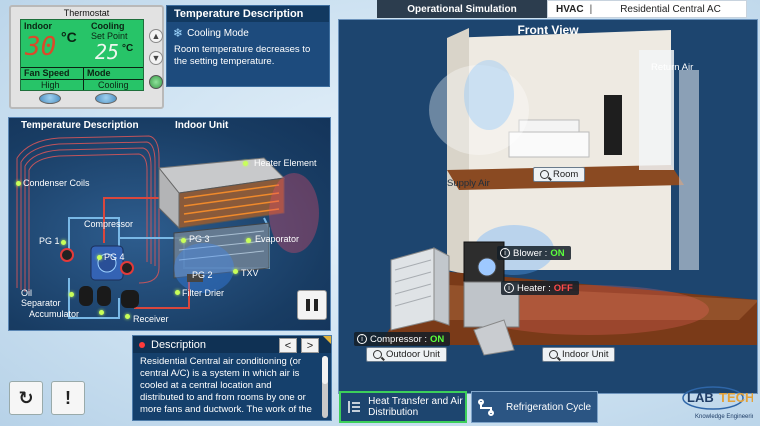 The width and height of the screenshot is (760, 426). What do you see at coordinates (179, 344) in the screenshot?
I see `description-title: Description` at bounding box center [179, 344].